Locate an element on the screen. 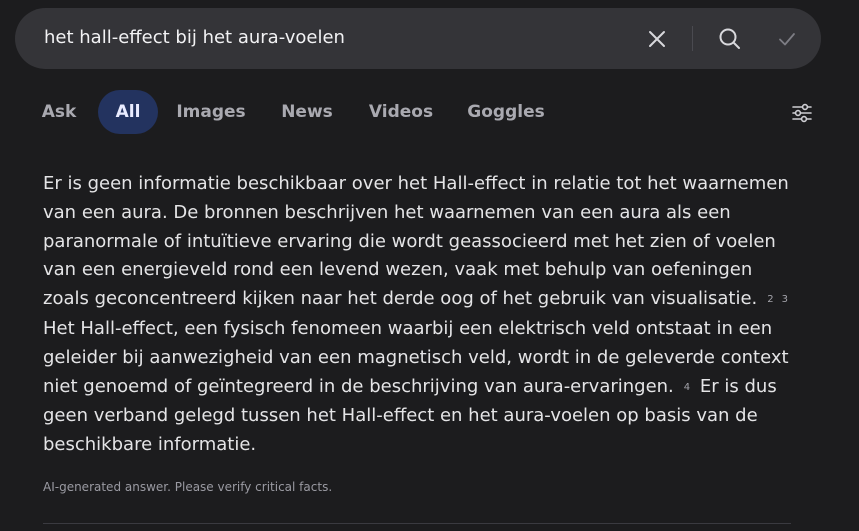 The width and height of the screenshot is (859, 531). citation-4: 4 is located at coordinates (687, 388).